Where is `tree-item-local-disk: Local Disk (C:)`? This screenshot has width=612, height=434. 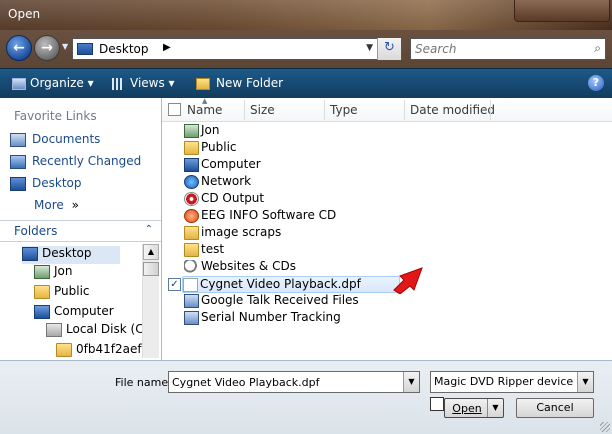
tree-item-local-disk: Local Disk (C:) is located at coordinates (99, 331).